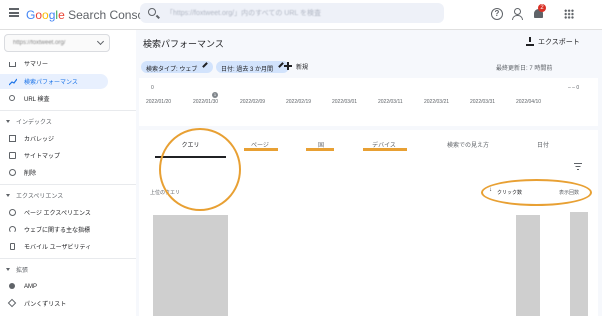 The image size is (602, 316). I want to click on sidebar-item-label: AMP, so click(31, 286).